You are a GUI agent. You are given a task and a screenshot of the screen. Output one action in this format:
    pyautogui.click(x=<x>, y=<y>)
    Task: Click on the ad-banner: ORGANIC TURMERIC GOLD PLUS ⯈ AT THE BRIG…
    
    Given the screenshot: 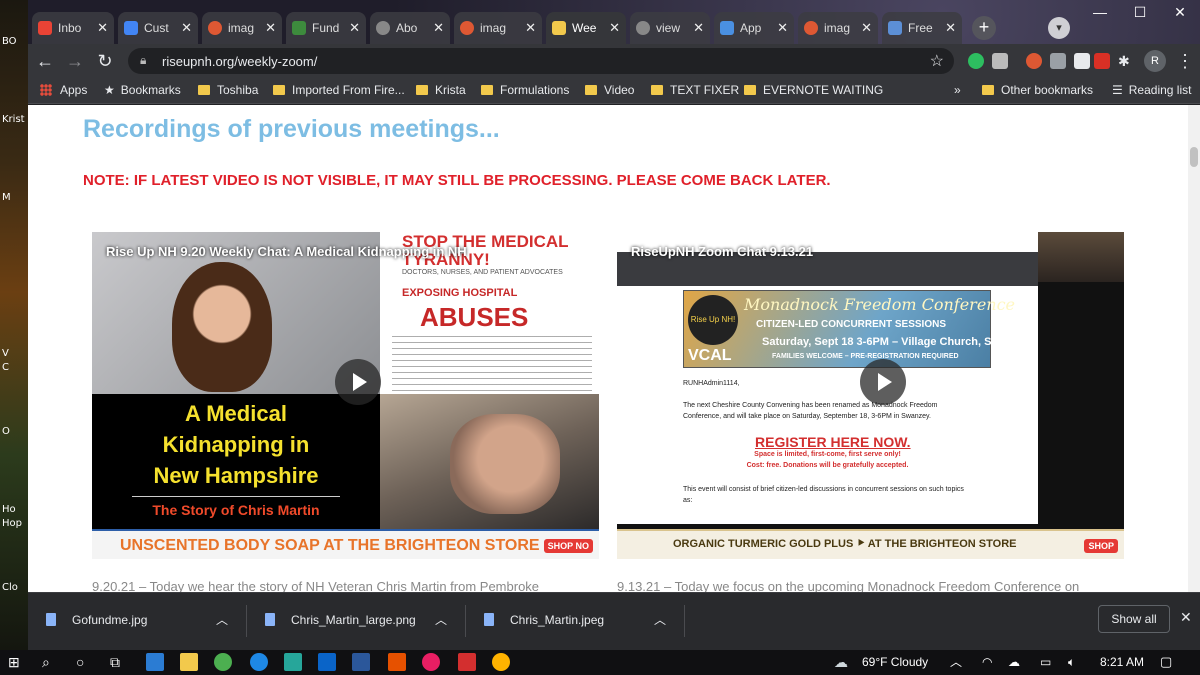 What is the action you would take?
    pyautogui.click(x=870, y=544)
    